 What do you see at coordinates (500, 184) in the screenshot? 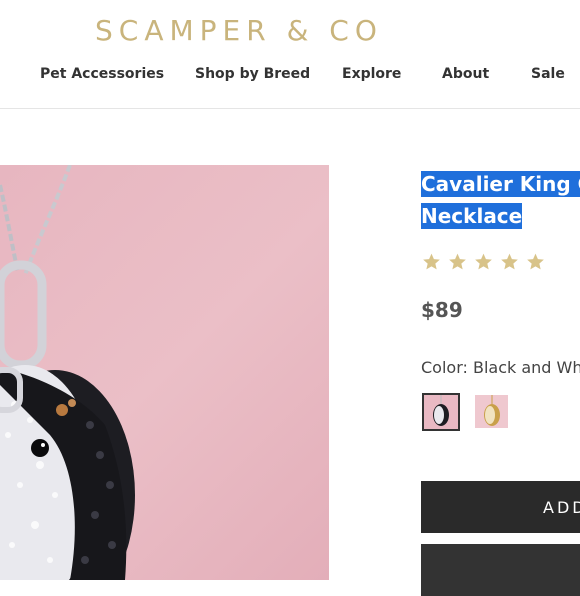
I see `product-title-line1: Cavalier King C` at bounding box center [500, 184].